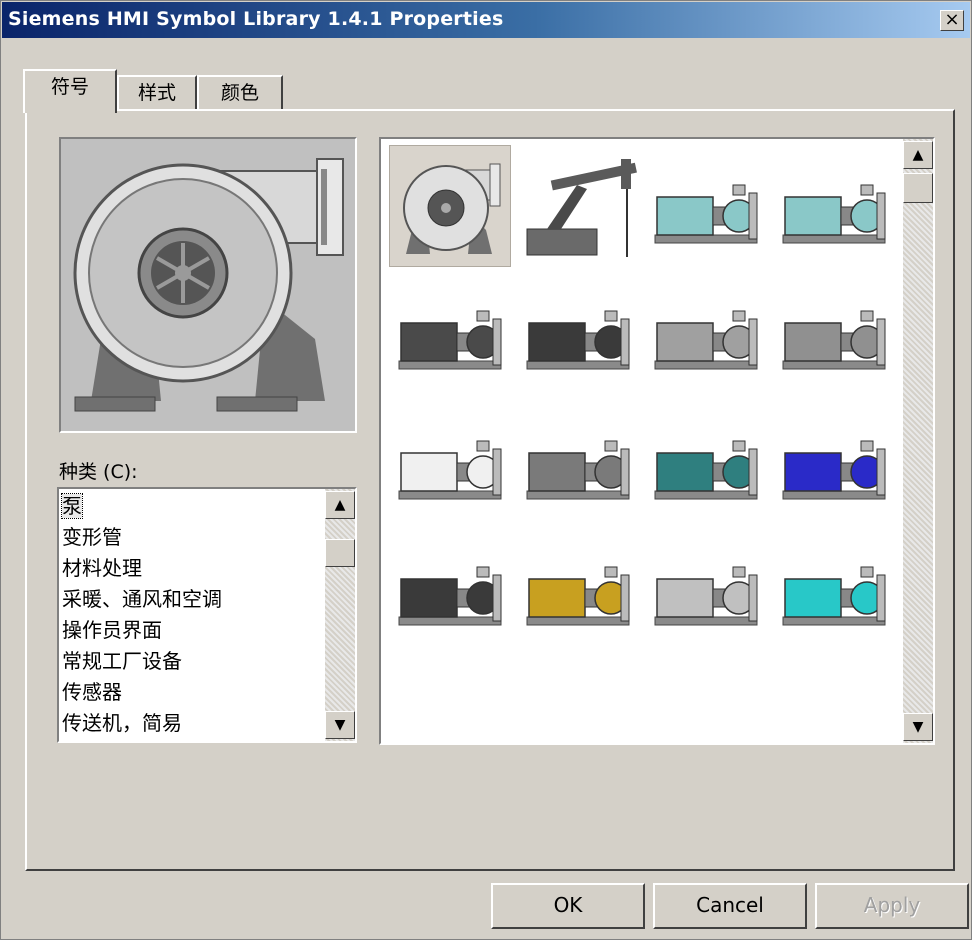 The width and height of the screenshot is (972, 940). I want to click on white-motor-pump-icon, so click(450, 470).